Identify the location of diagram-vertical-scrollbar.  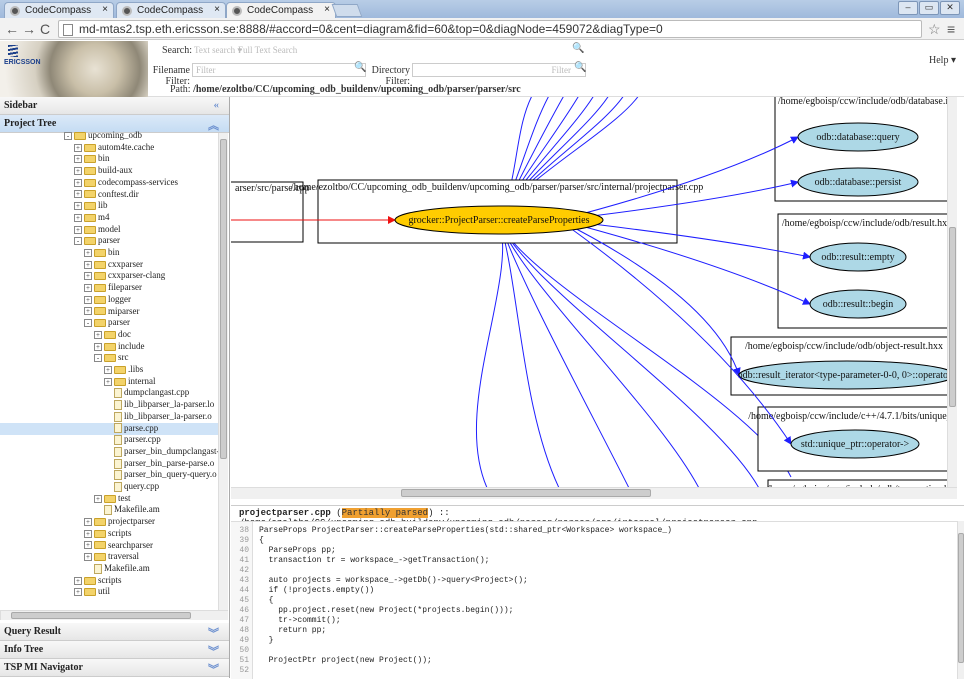
(952, 292).